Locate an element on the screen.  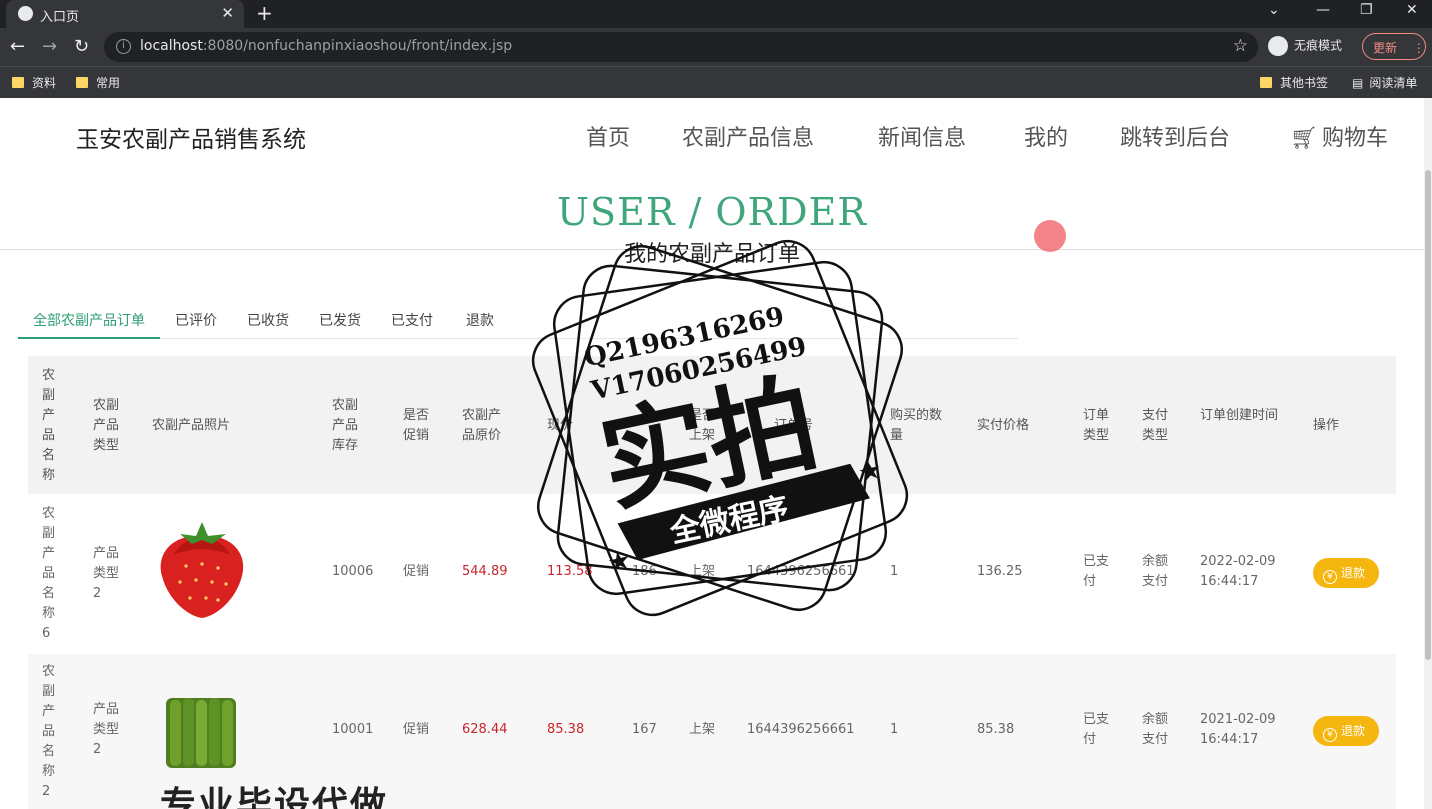
incognito-icon is located at coordinates (1278, 46).